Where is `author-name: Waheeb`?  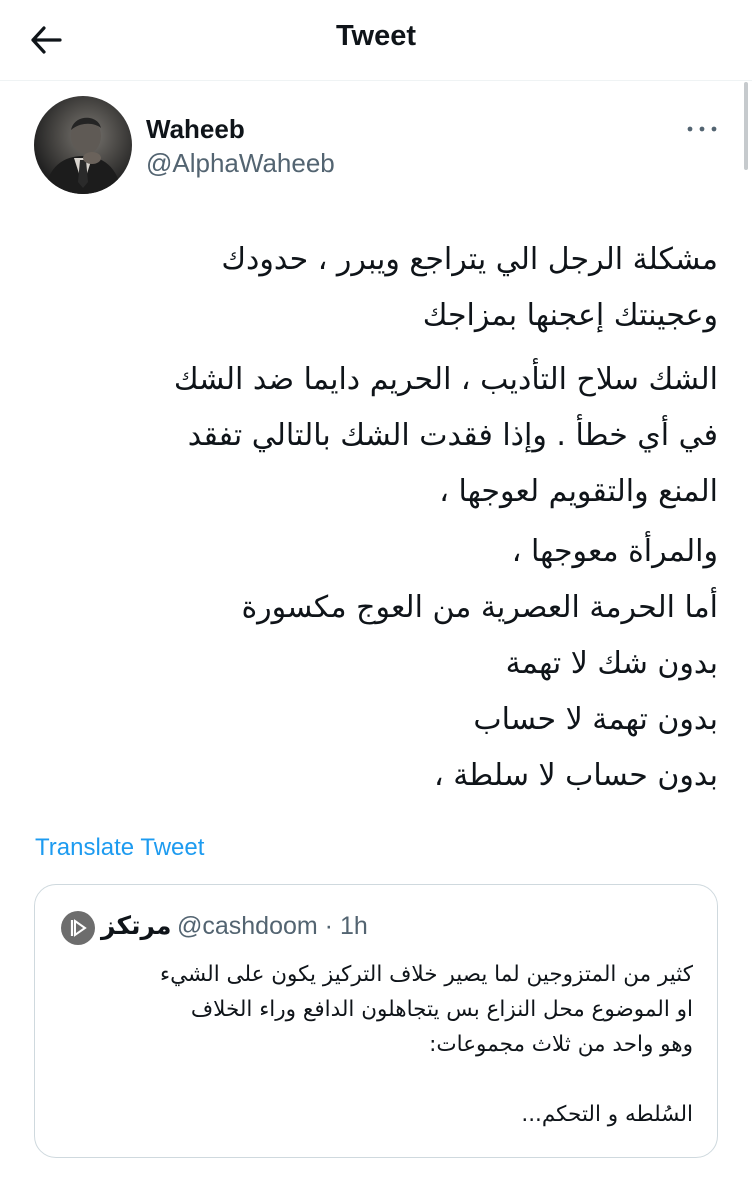
author-name: Waheeb is located at coordinates (195, 129).